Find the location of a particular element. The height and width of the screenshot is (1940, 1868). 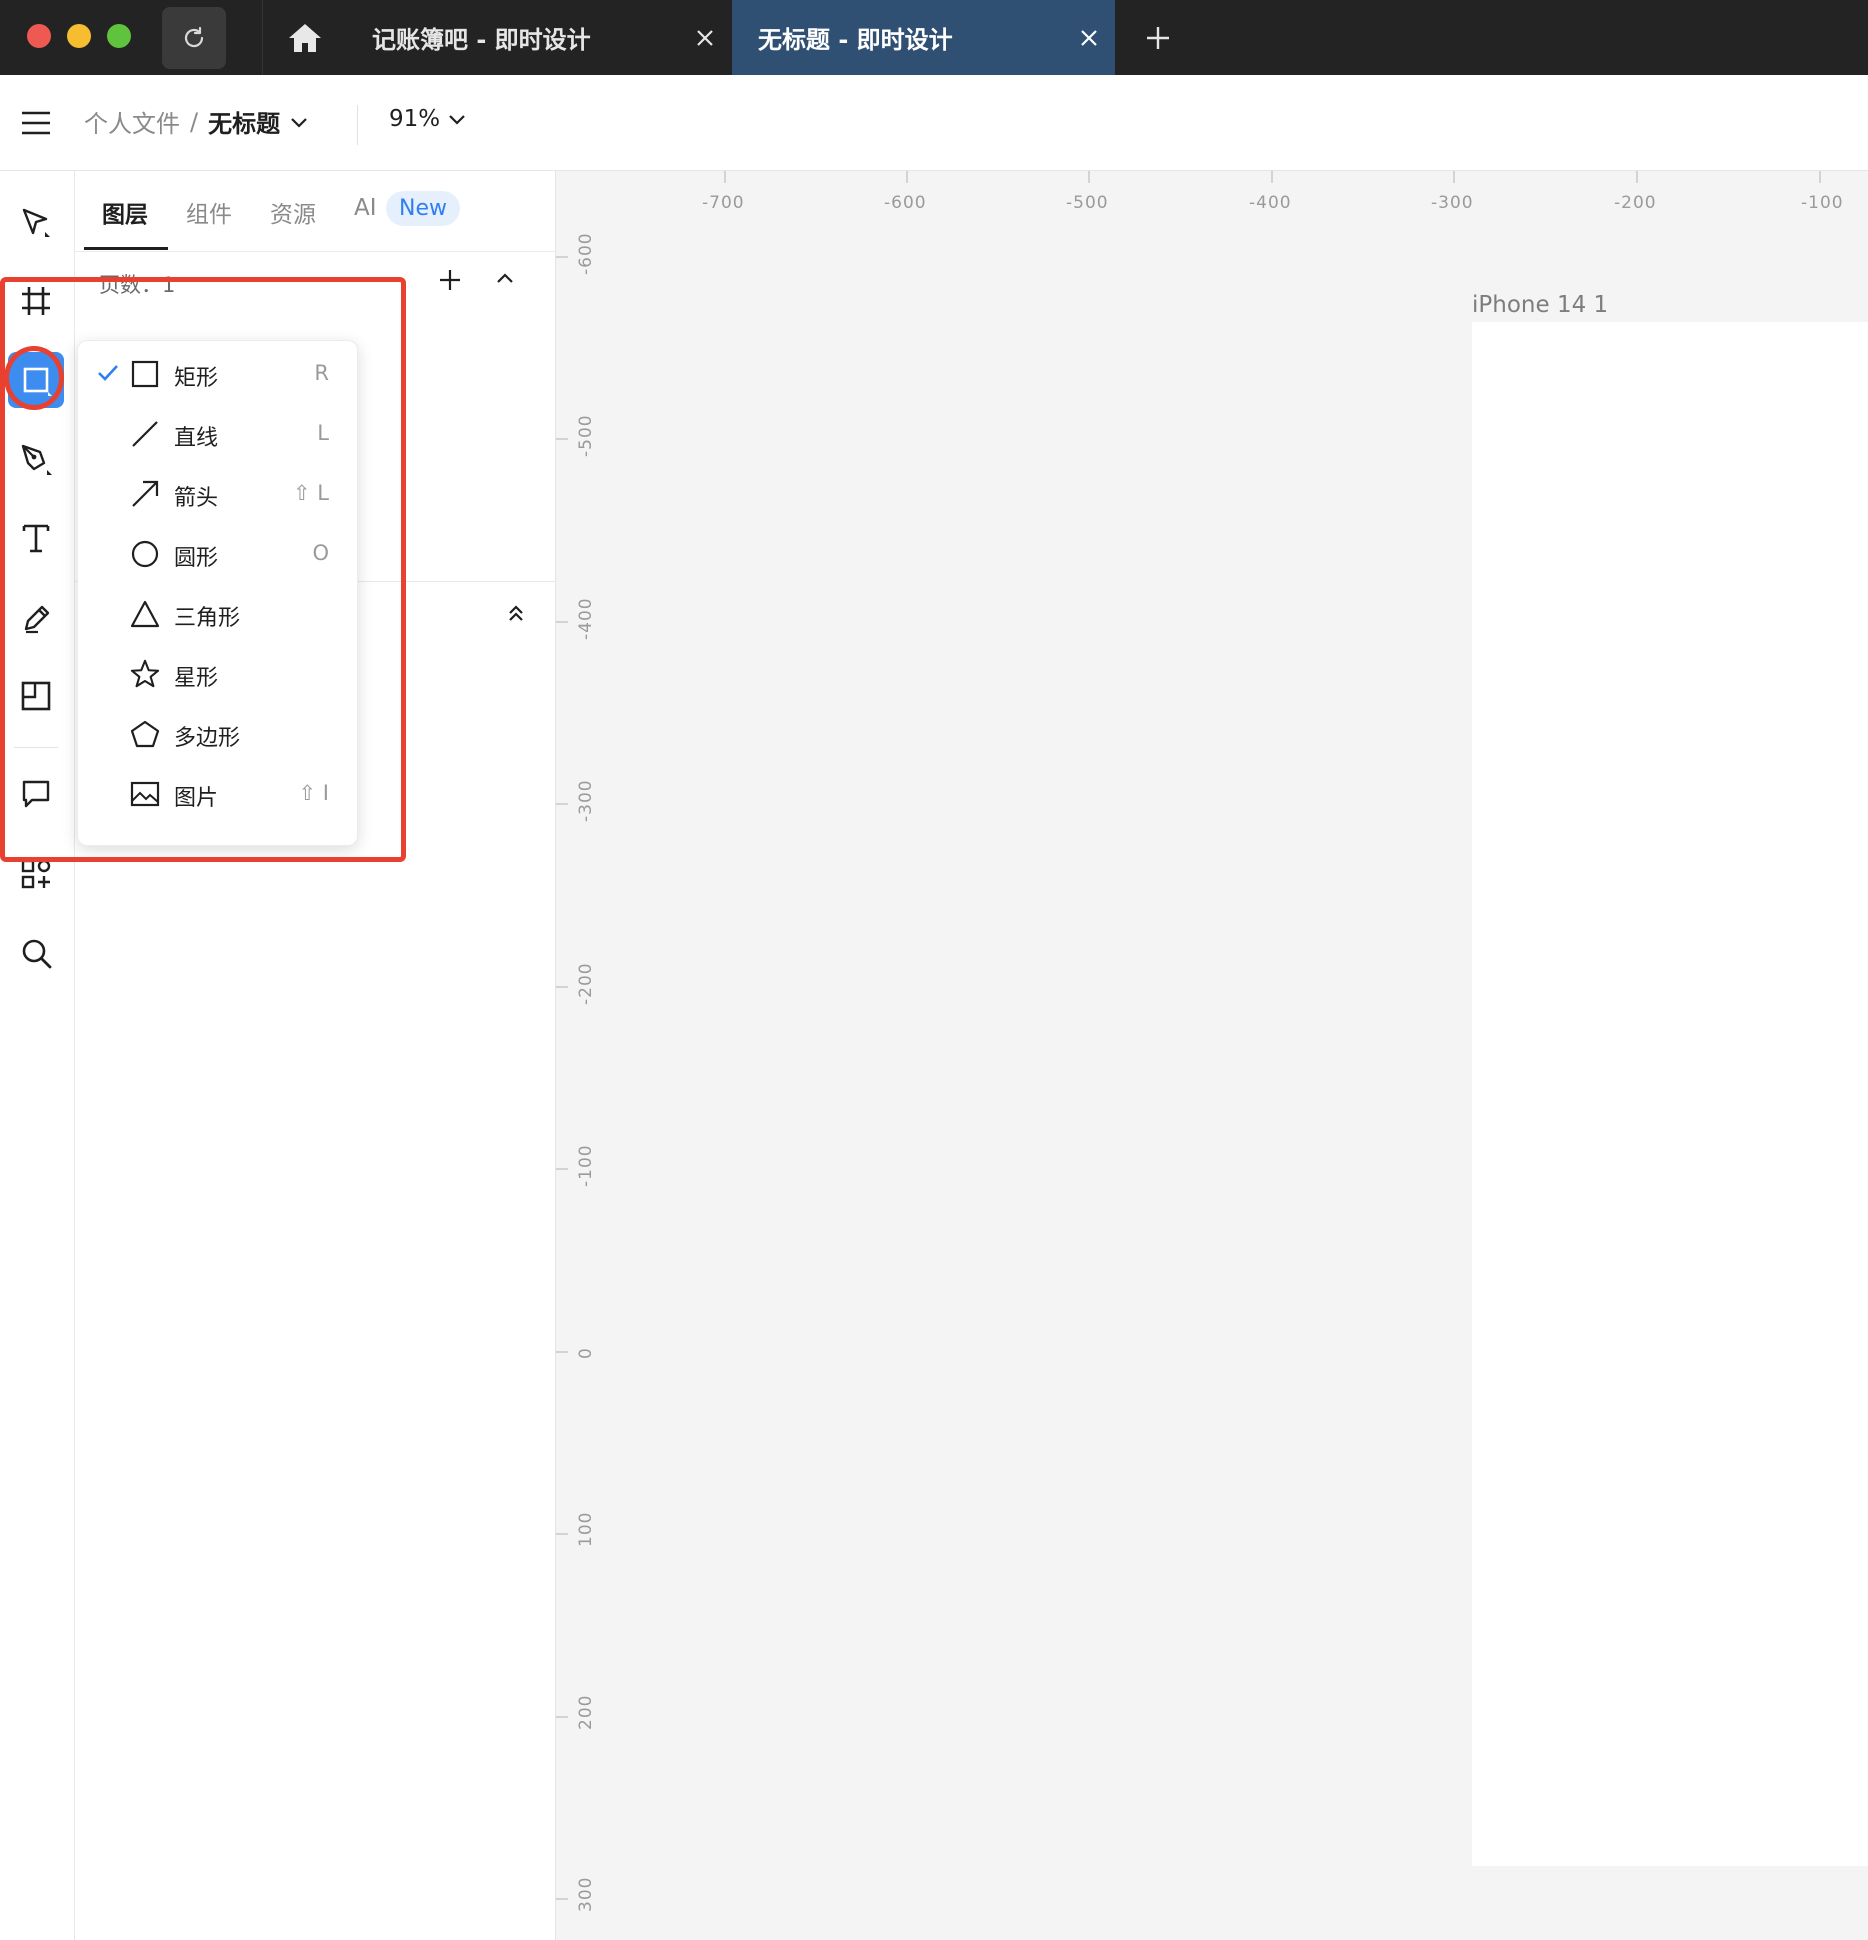

breadcrumb-root: 个人文件 is located at coordinates (132, 121).